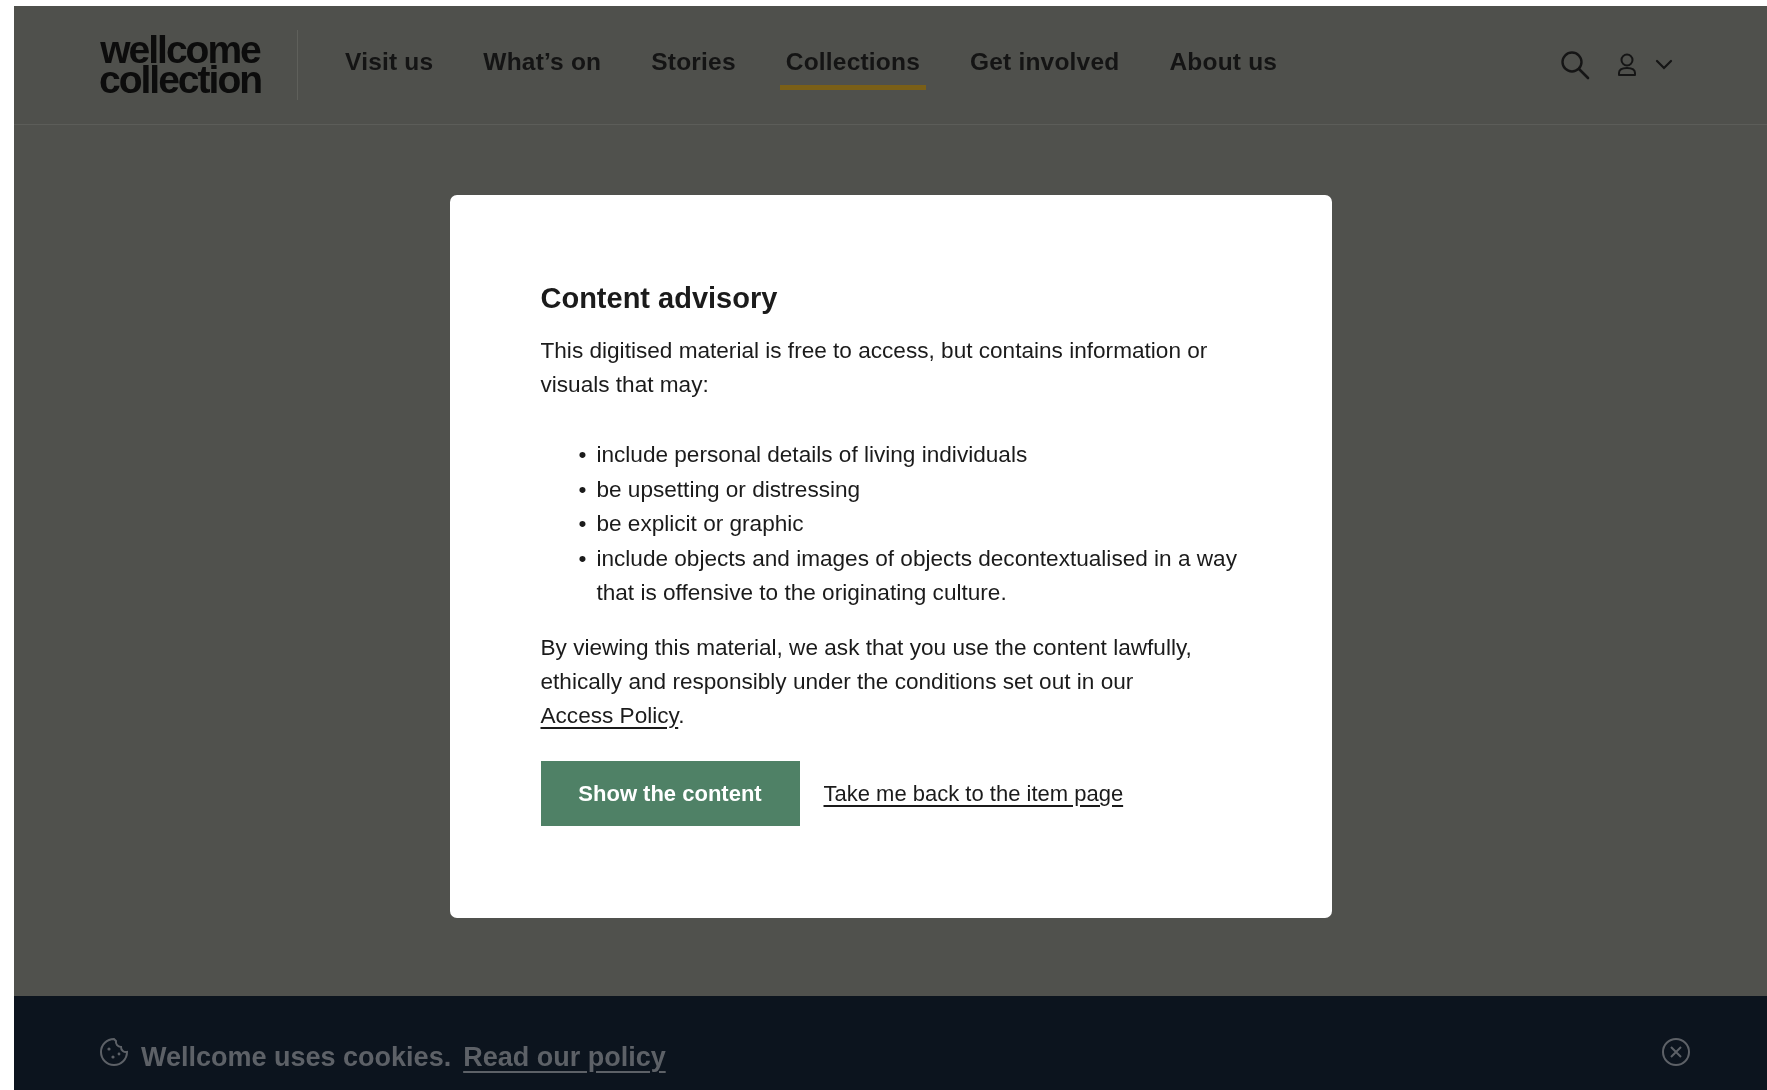 The height and width of the screenshot is (1090, 1767). Describe the element at coordinates (564, 1057) in the screenshot. I see `cookie-policy-link: Read our policy` at that location.